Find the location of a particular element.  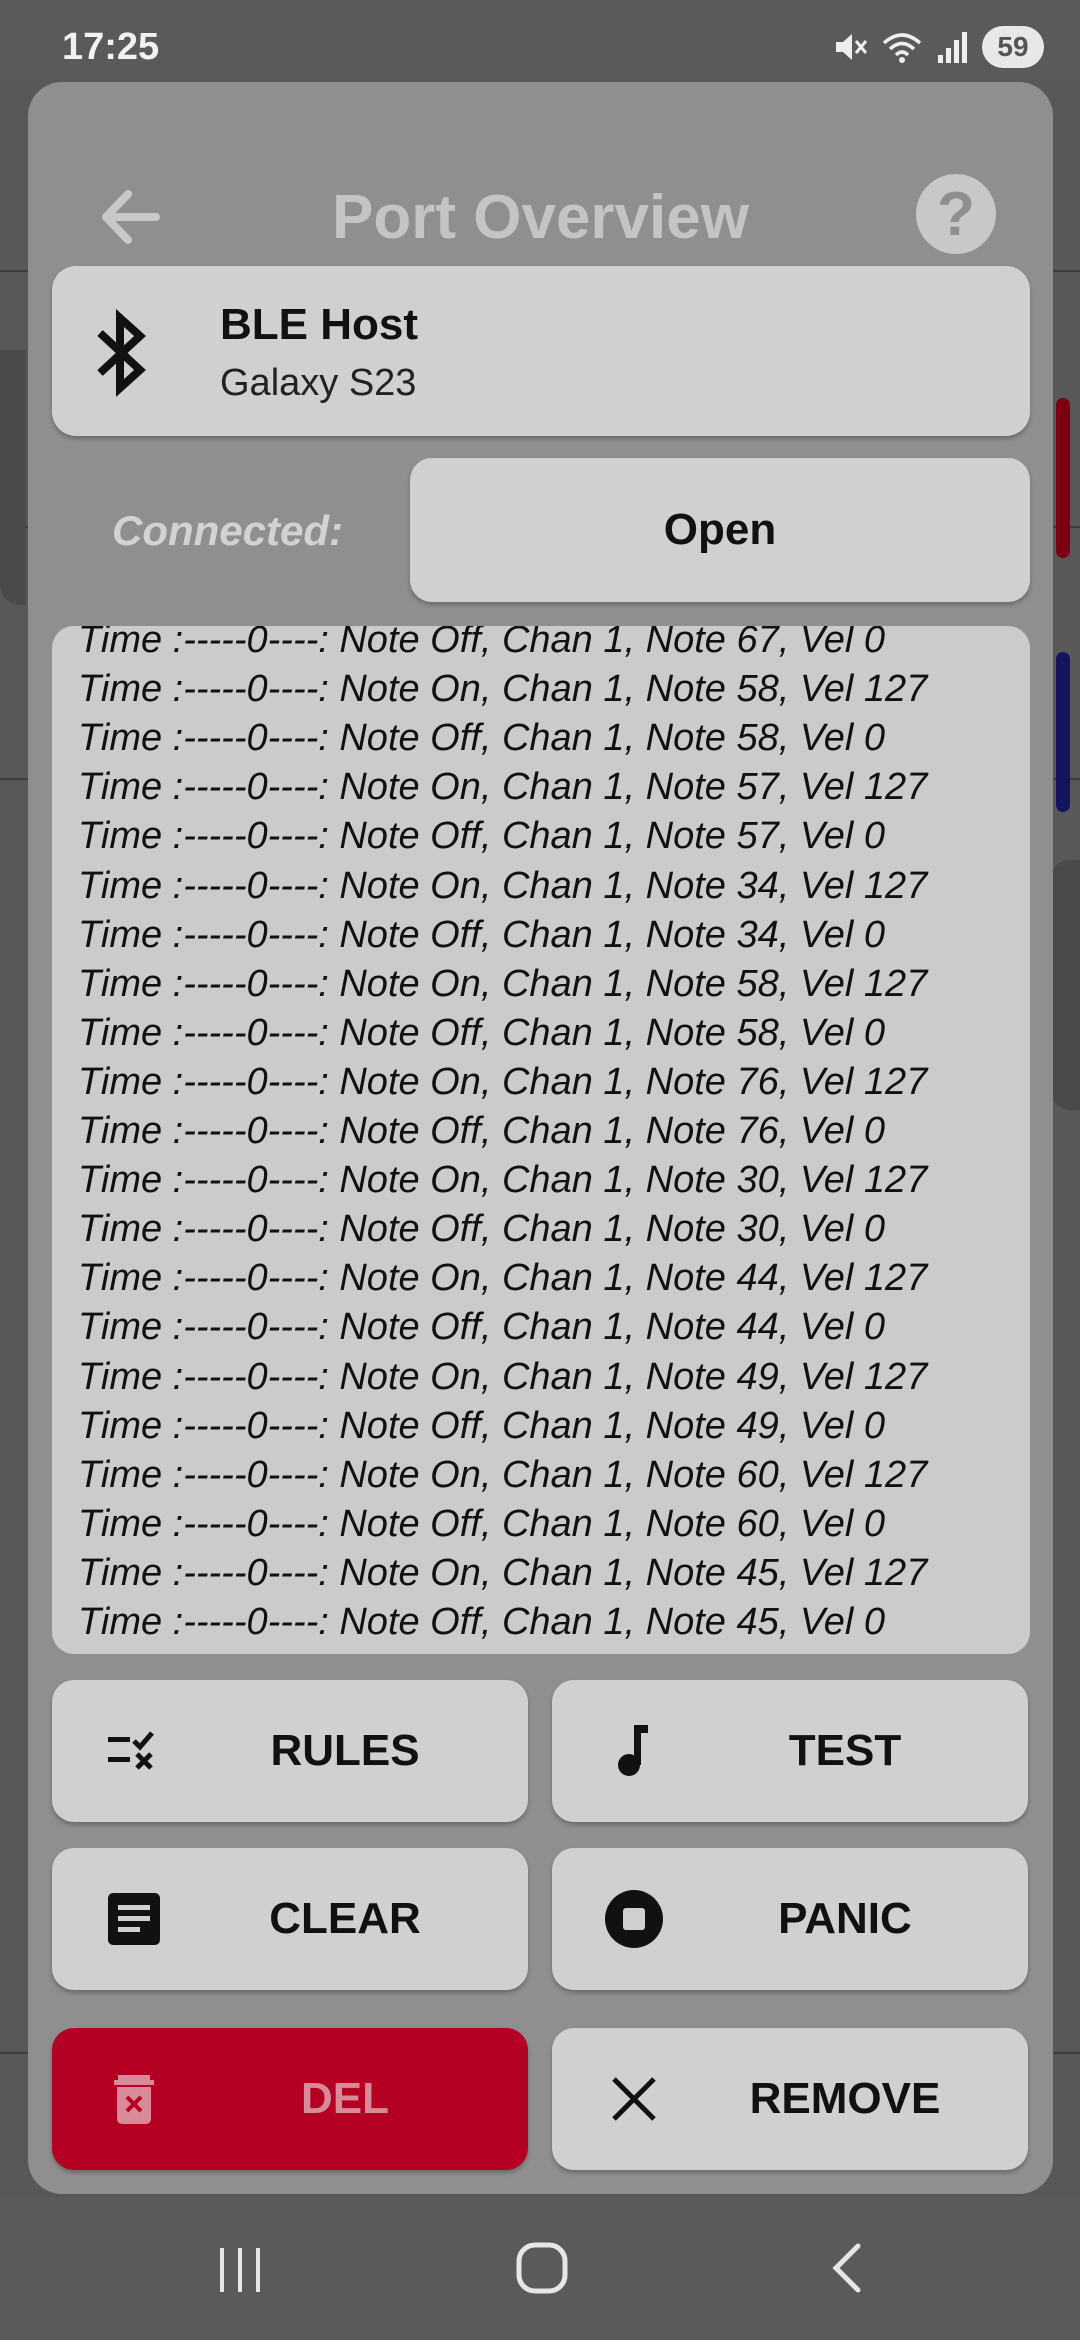

recents-icon is located at coordinates (240, 2270).